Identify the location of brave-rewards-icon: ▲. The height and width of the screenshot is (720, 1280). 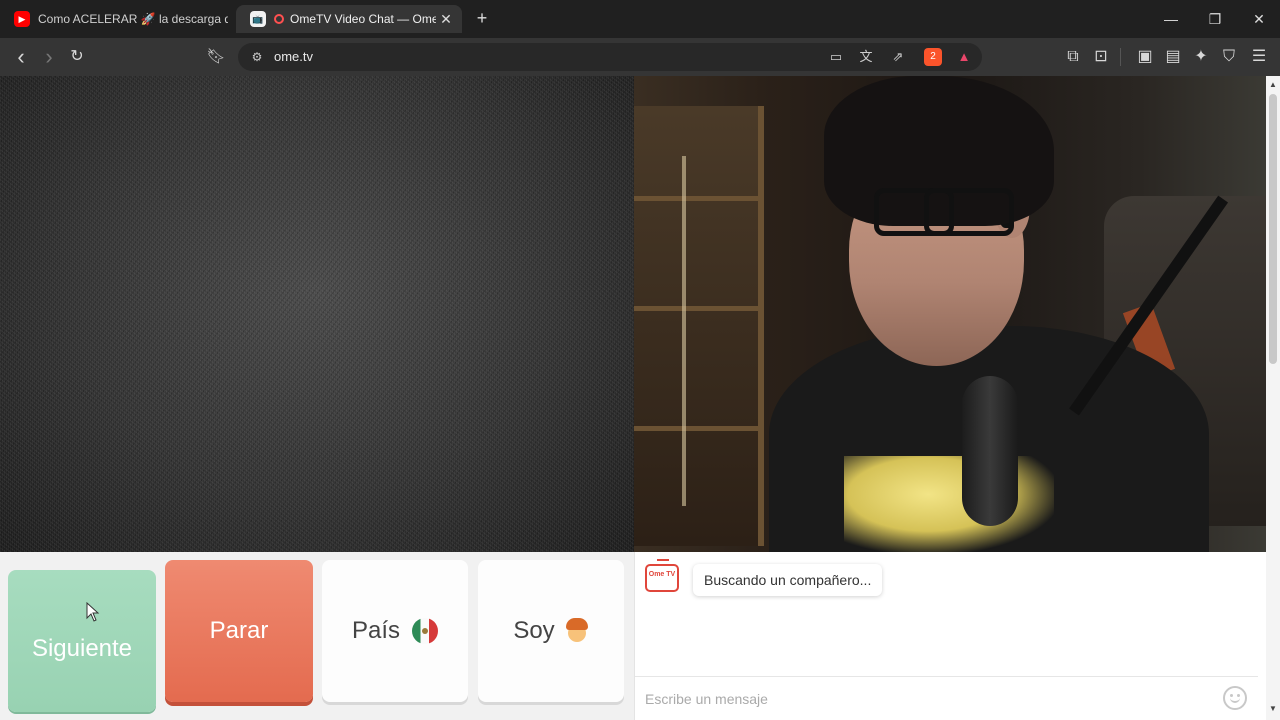
(964, 57).